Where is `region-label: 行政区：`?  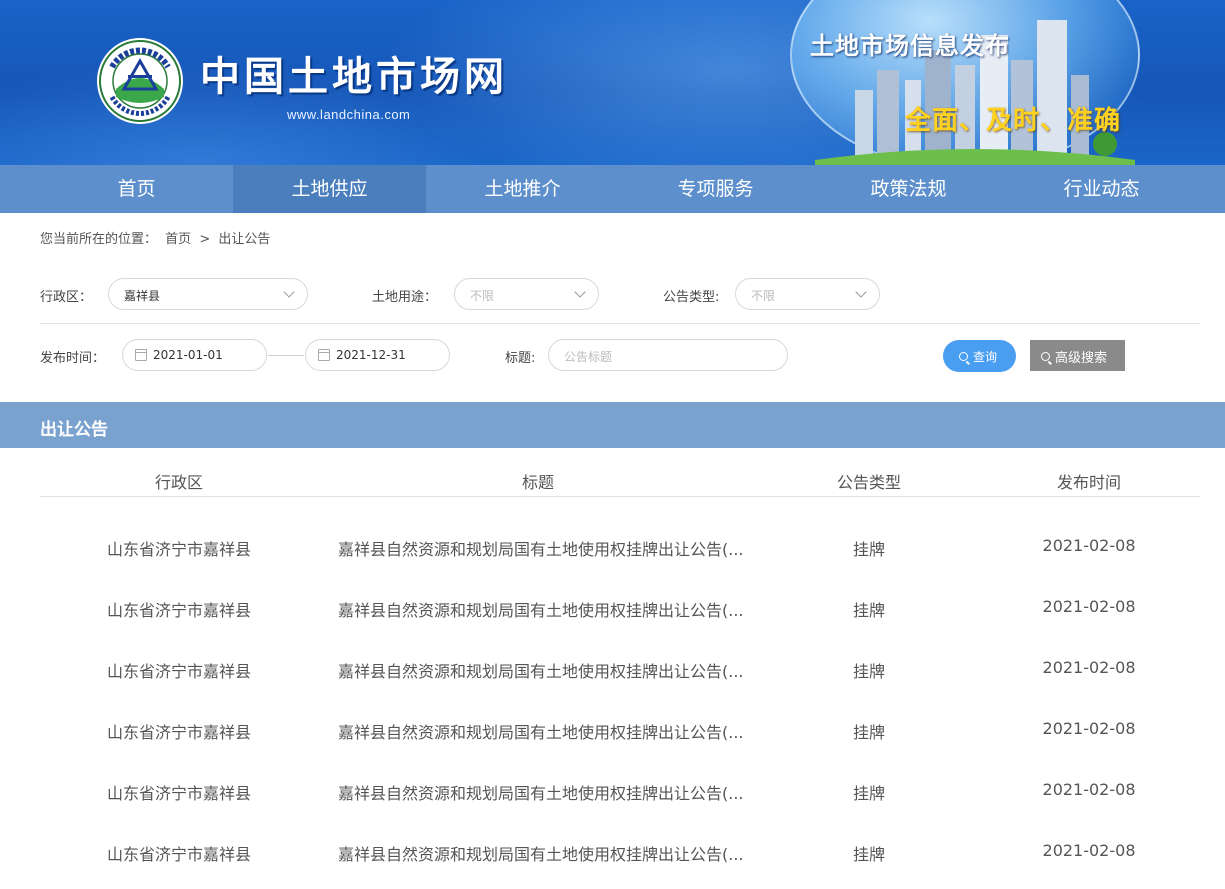
region-label: 行政区： is located at coordinates (66, 297).